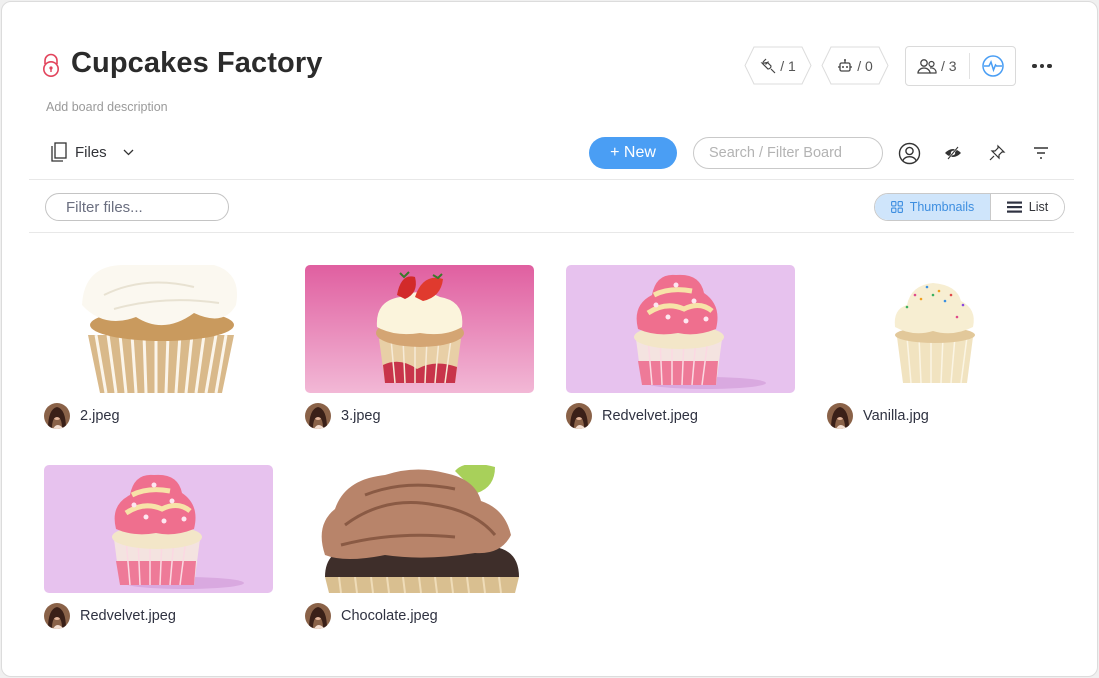 This screenshot has height=678, width=1099. What do you see at coordinates (1034, 66) in the screenshot?
I see `more-dots-icon` at bounding box center [1034, 66].